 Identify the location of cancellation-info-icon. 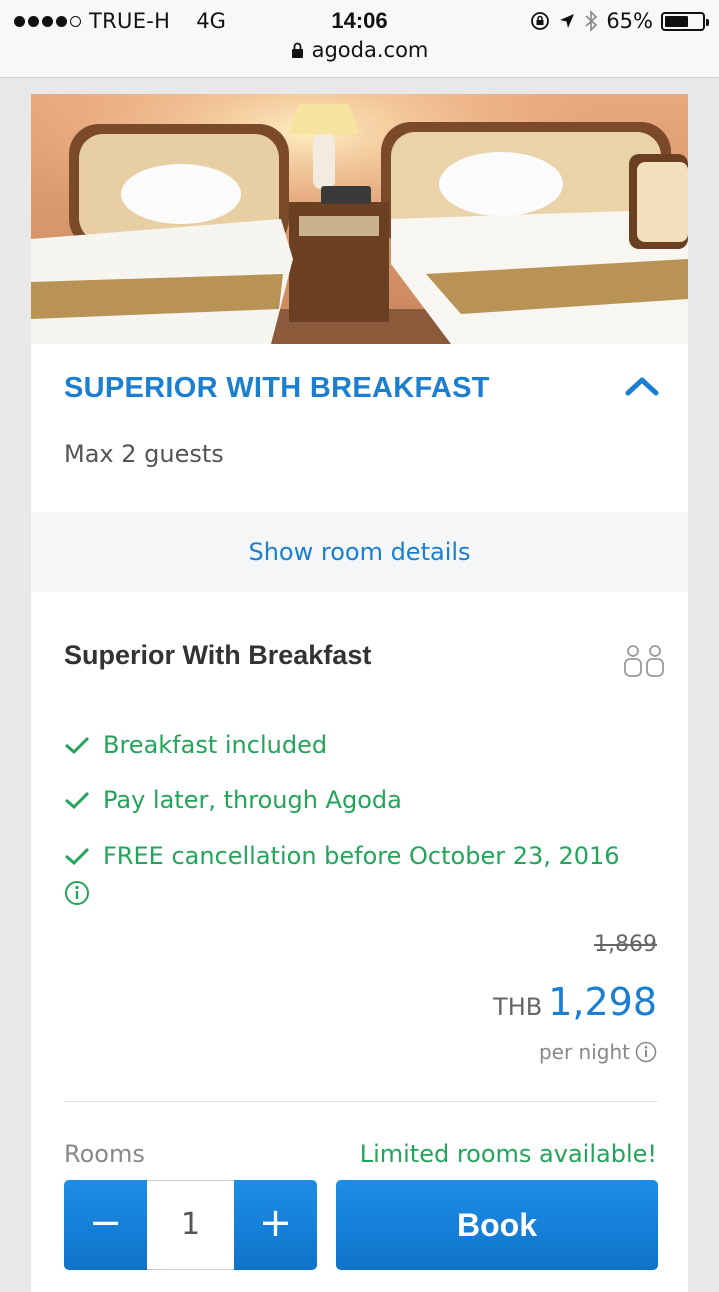
(77, 893).